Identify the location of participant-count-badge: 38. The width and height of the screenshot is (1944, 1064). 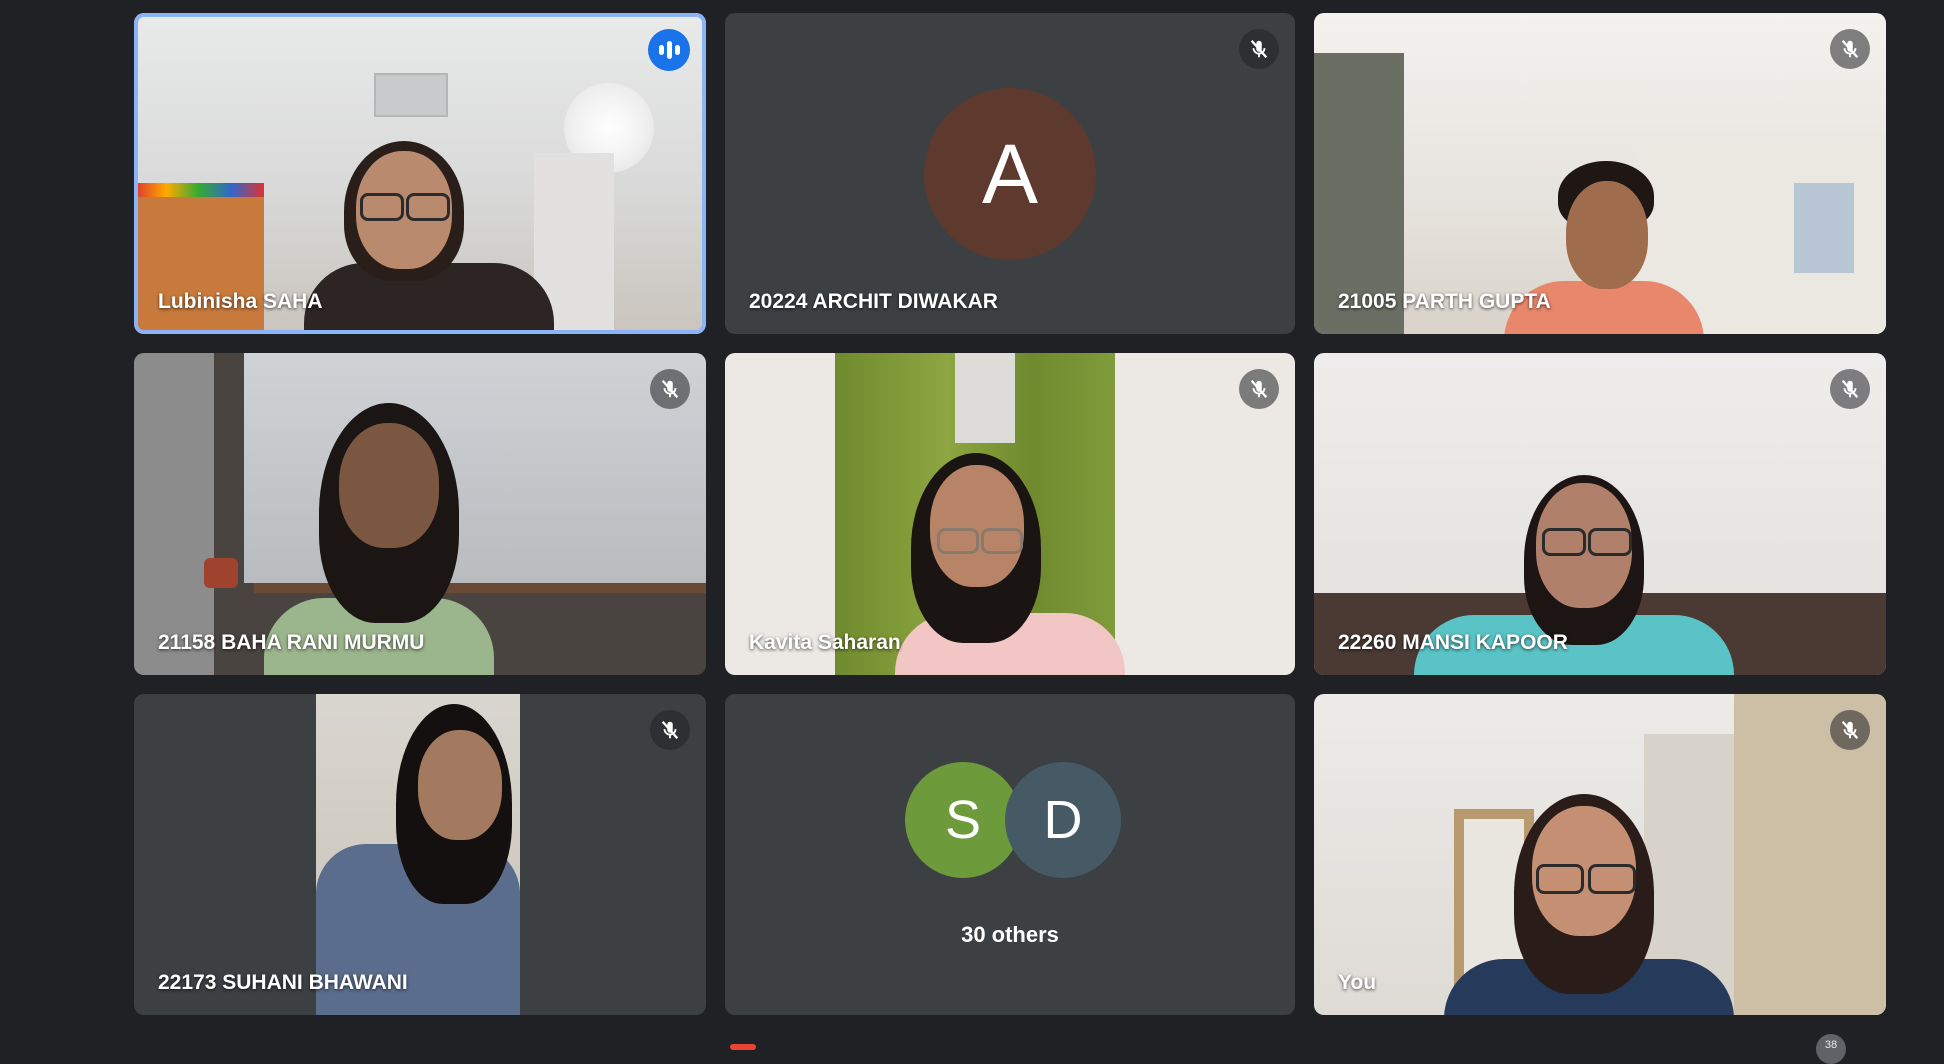
(1831, 1049).